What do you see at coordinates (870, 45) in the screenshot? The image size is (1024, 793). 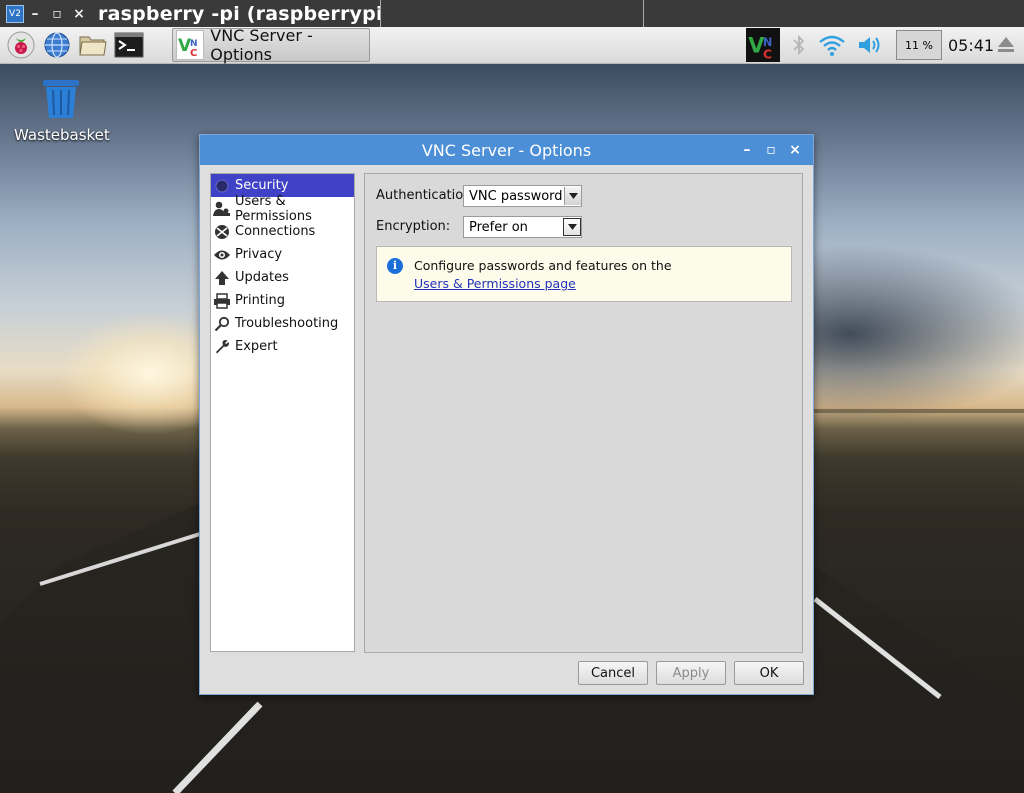 I see `volume-icon` at bounding box center [870, 45].